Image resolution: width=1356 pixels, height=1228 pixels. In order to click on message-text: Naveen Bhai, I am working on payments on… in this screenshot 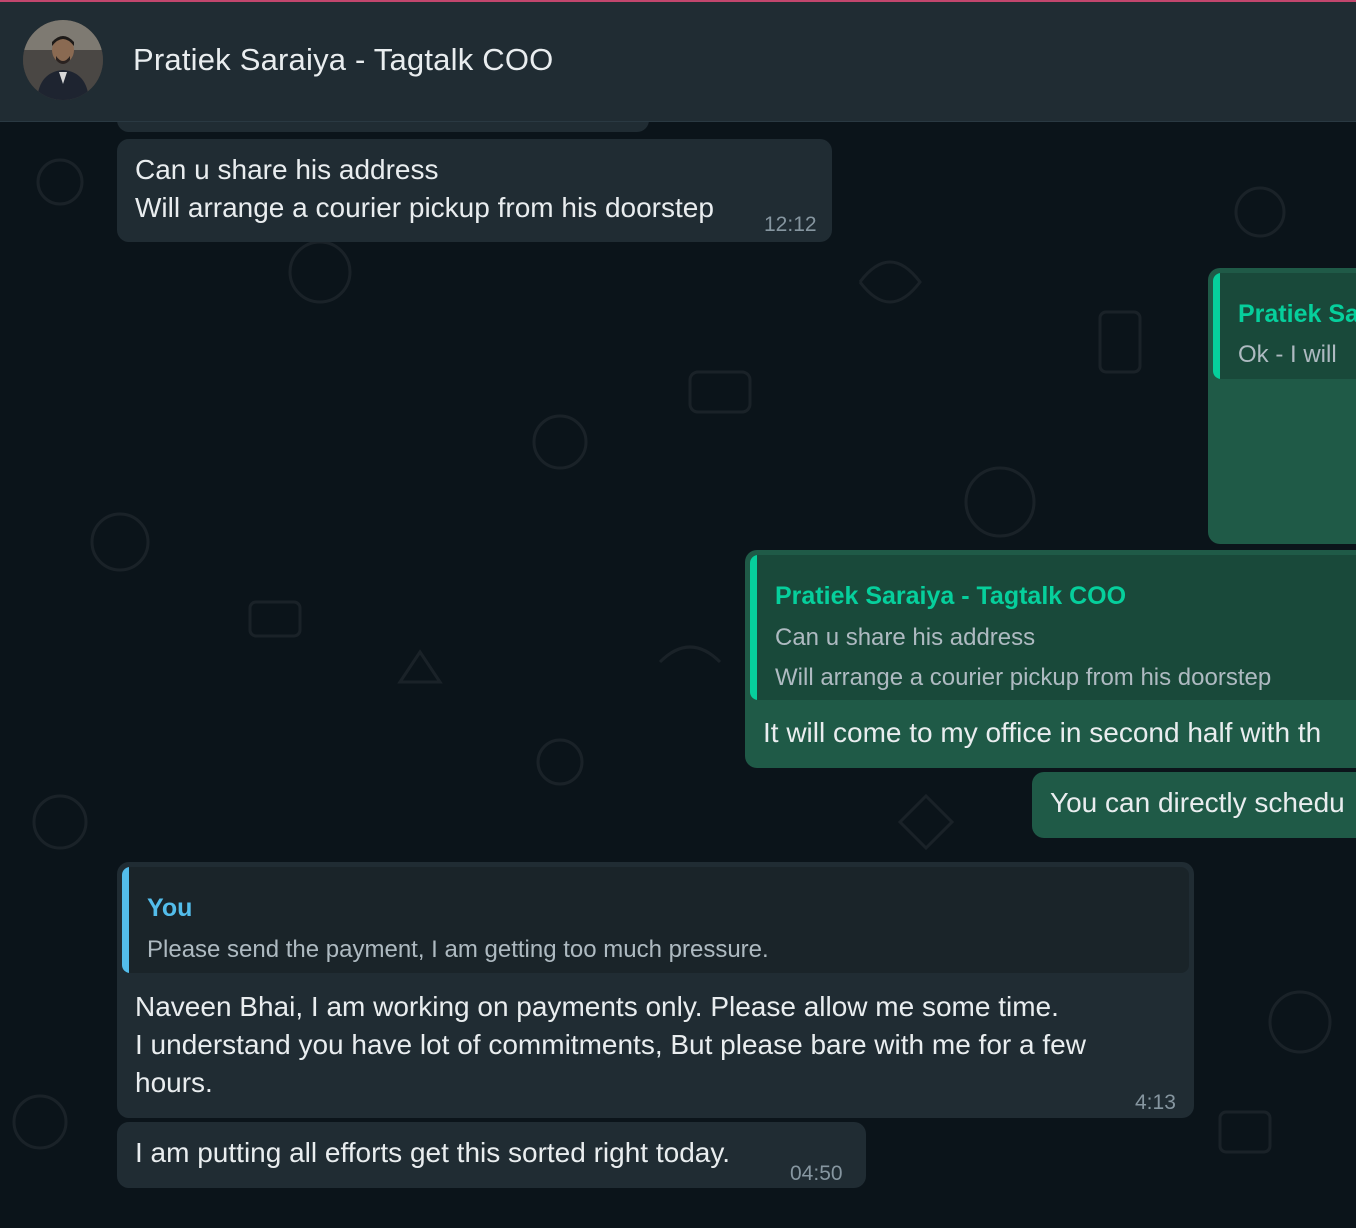, I will do `click(597, 1006)`.